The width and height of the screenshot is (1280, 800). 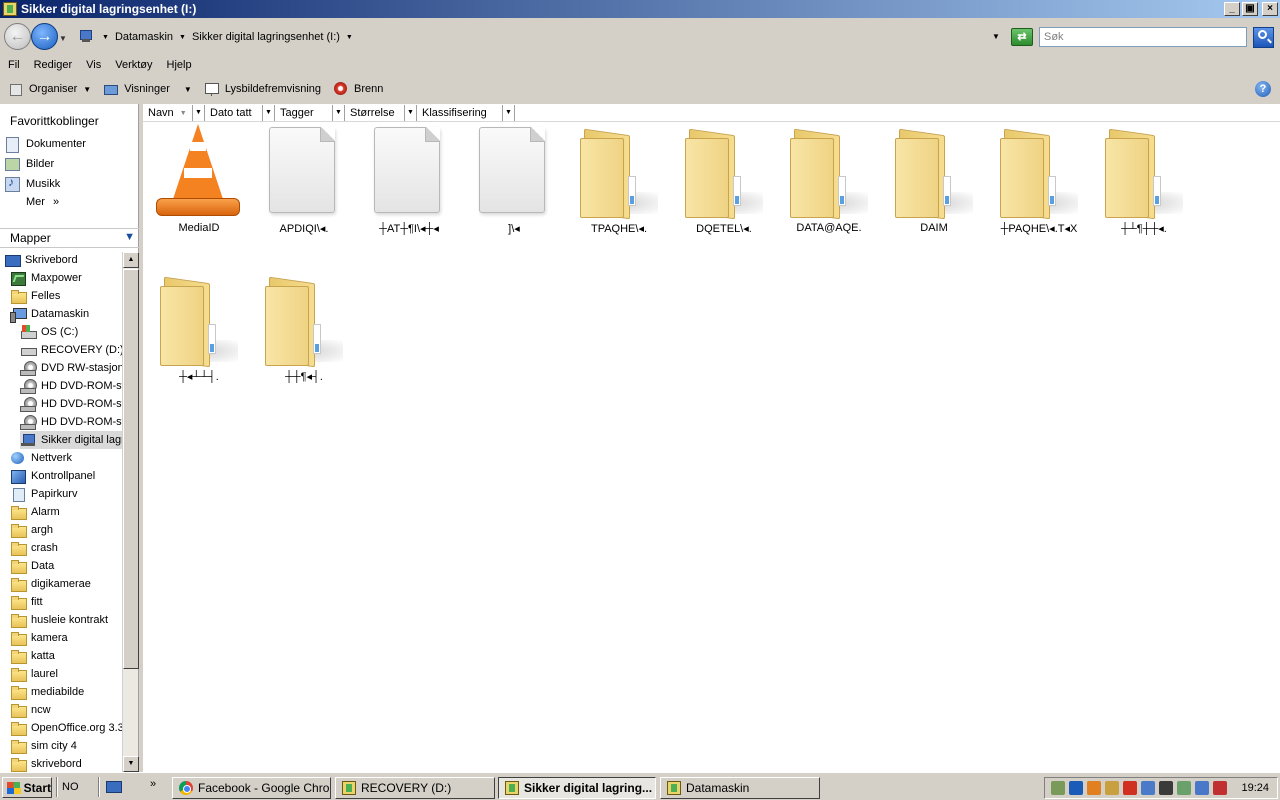 What do you see at coordinates (66, 656) in the screenshot?
I see `folder-tree-item: katta` at bounding box center [66, 656].